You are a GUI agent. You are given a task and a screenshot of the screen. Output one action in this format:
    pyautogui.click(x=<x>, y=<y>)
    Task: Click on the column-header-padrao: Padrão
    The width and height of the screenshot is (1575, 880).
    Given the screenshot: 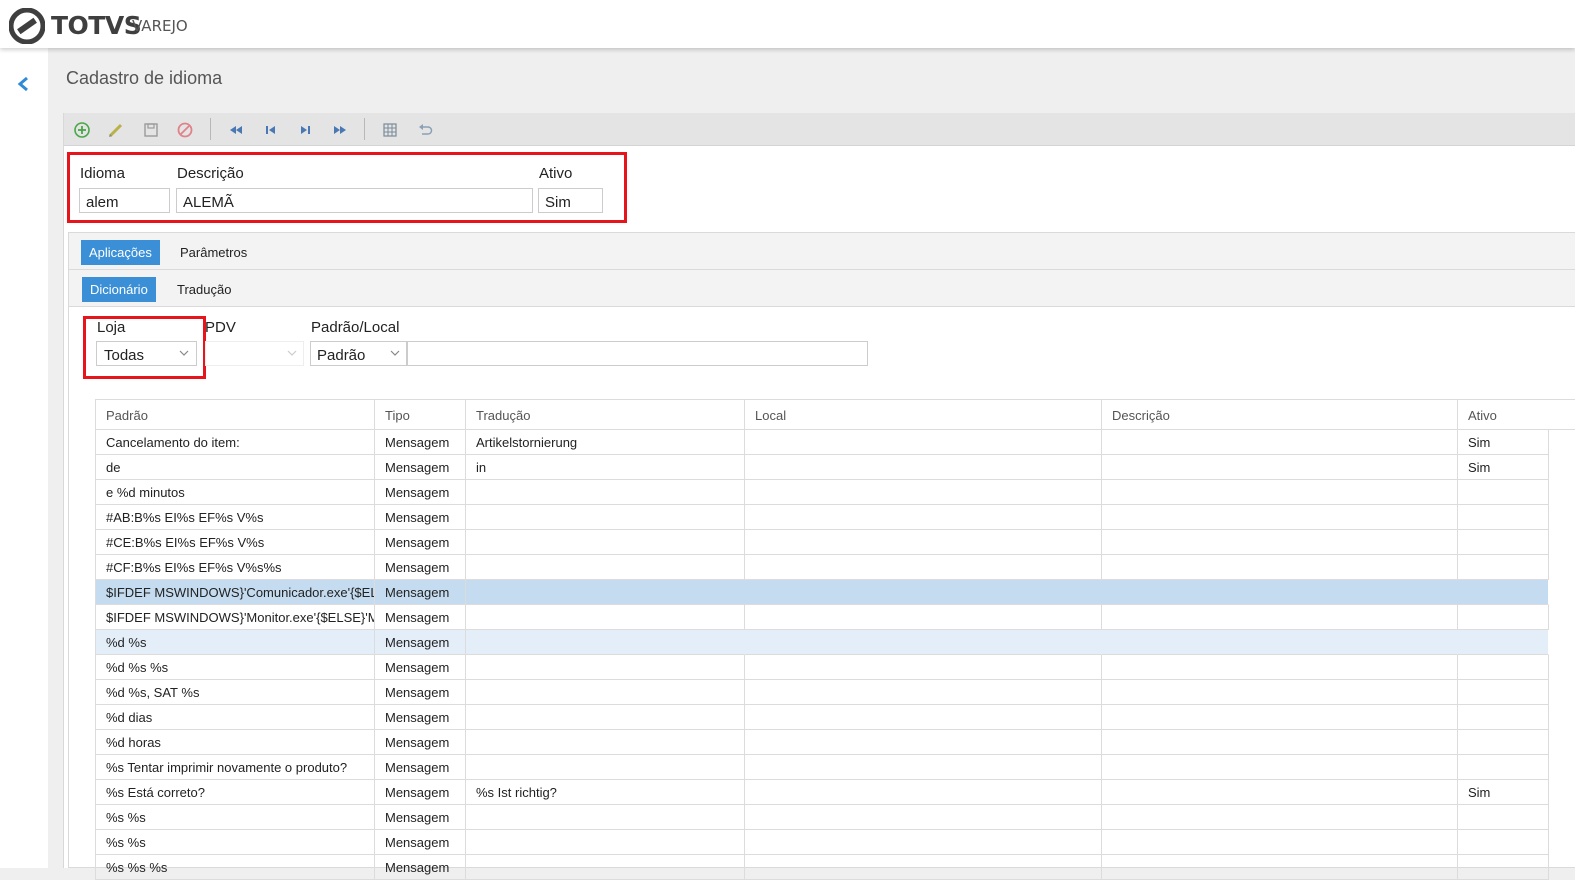 What is the action you would take?
    pyautogui.click(x=235, y=415)
    